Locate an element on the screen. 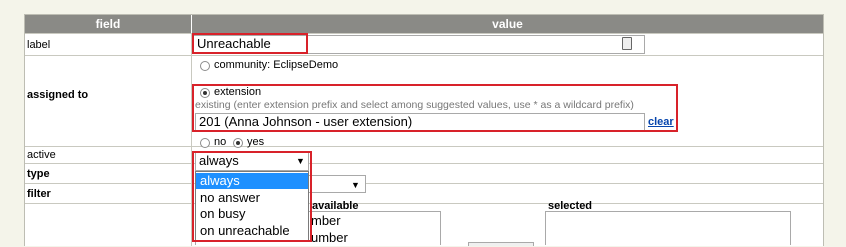 Image resolution: width=846 pixels, height=247 pixels. column-header-field: field is located at coordinates (108, 24).